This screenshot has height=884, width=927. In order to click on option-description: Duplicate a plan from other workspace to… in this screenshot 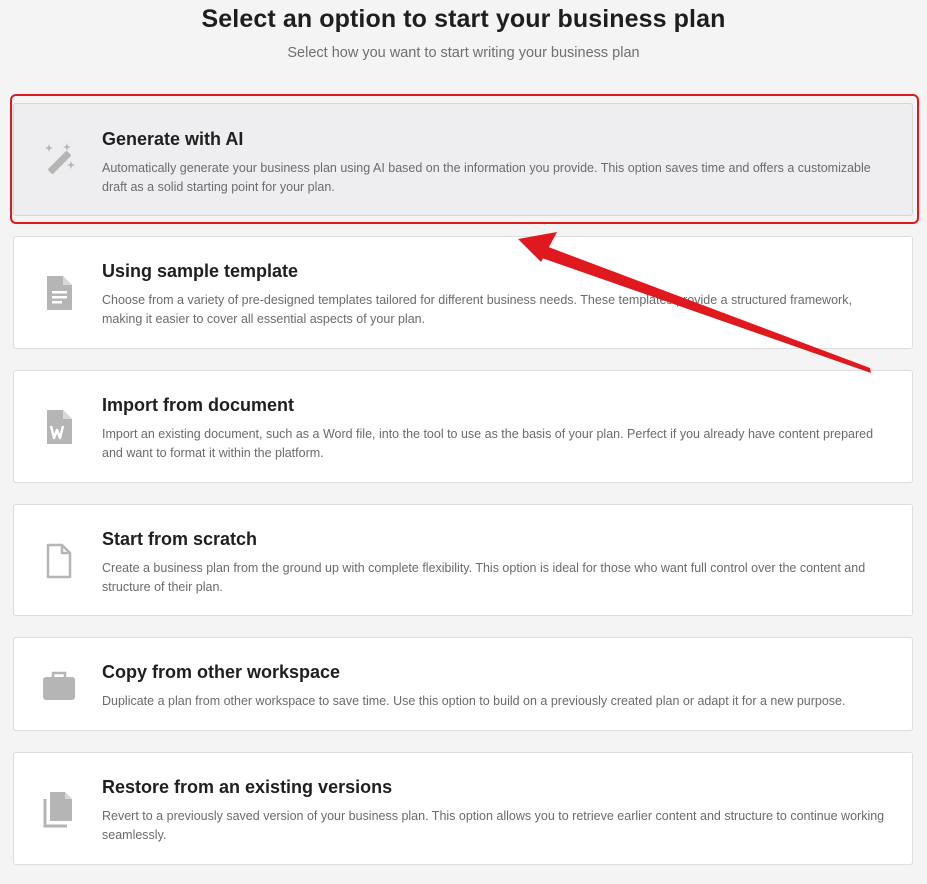, I will do `click(474, 701)`.